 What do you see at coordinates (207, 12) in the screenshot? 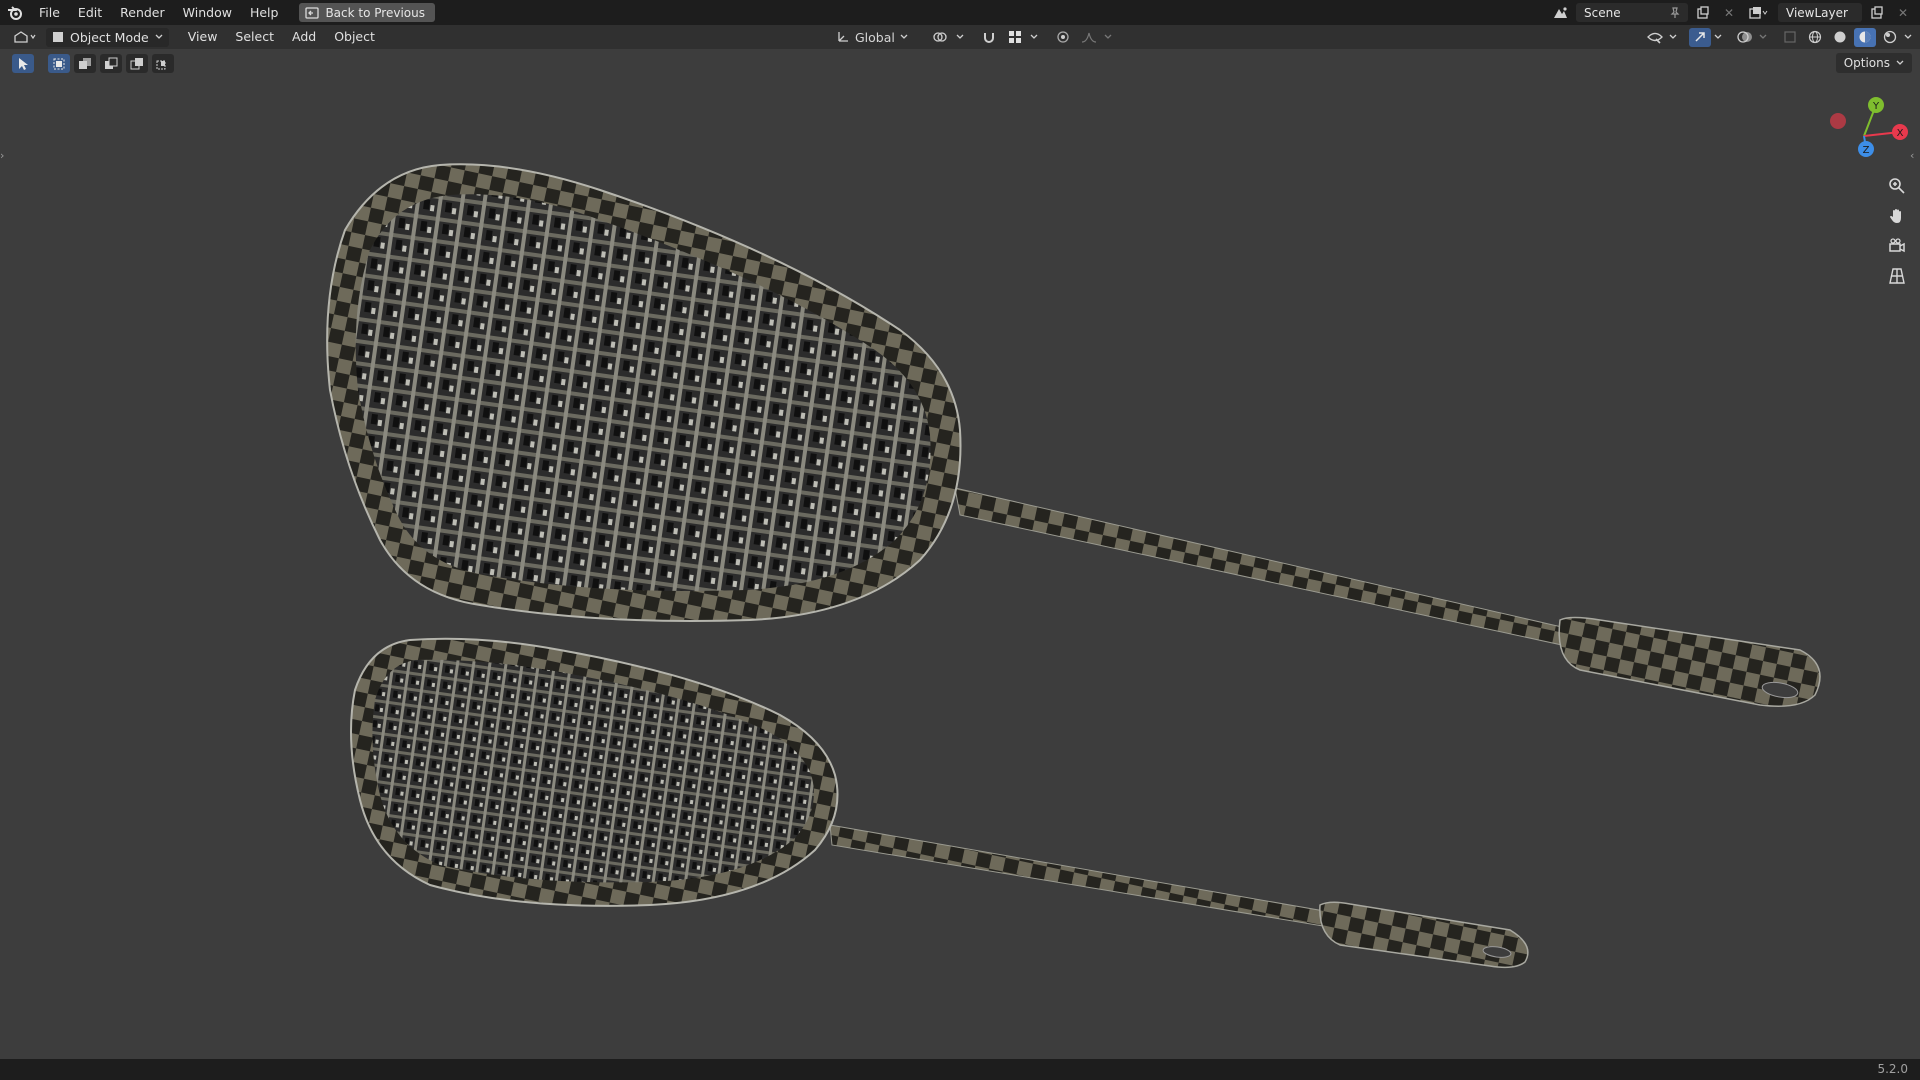
I see `menu-window: Window` at bounding box center [207, 12].